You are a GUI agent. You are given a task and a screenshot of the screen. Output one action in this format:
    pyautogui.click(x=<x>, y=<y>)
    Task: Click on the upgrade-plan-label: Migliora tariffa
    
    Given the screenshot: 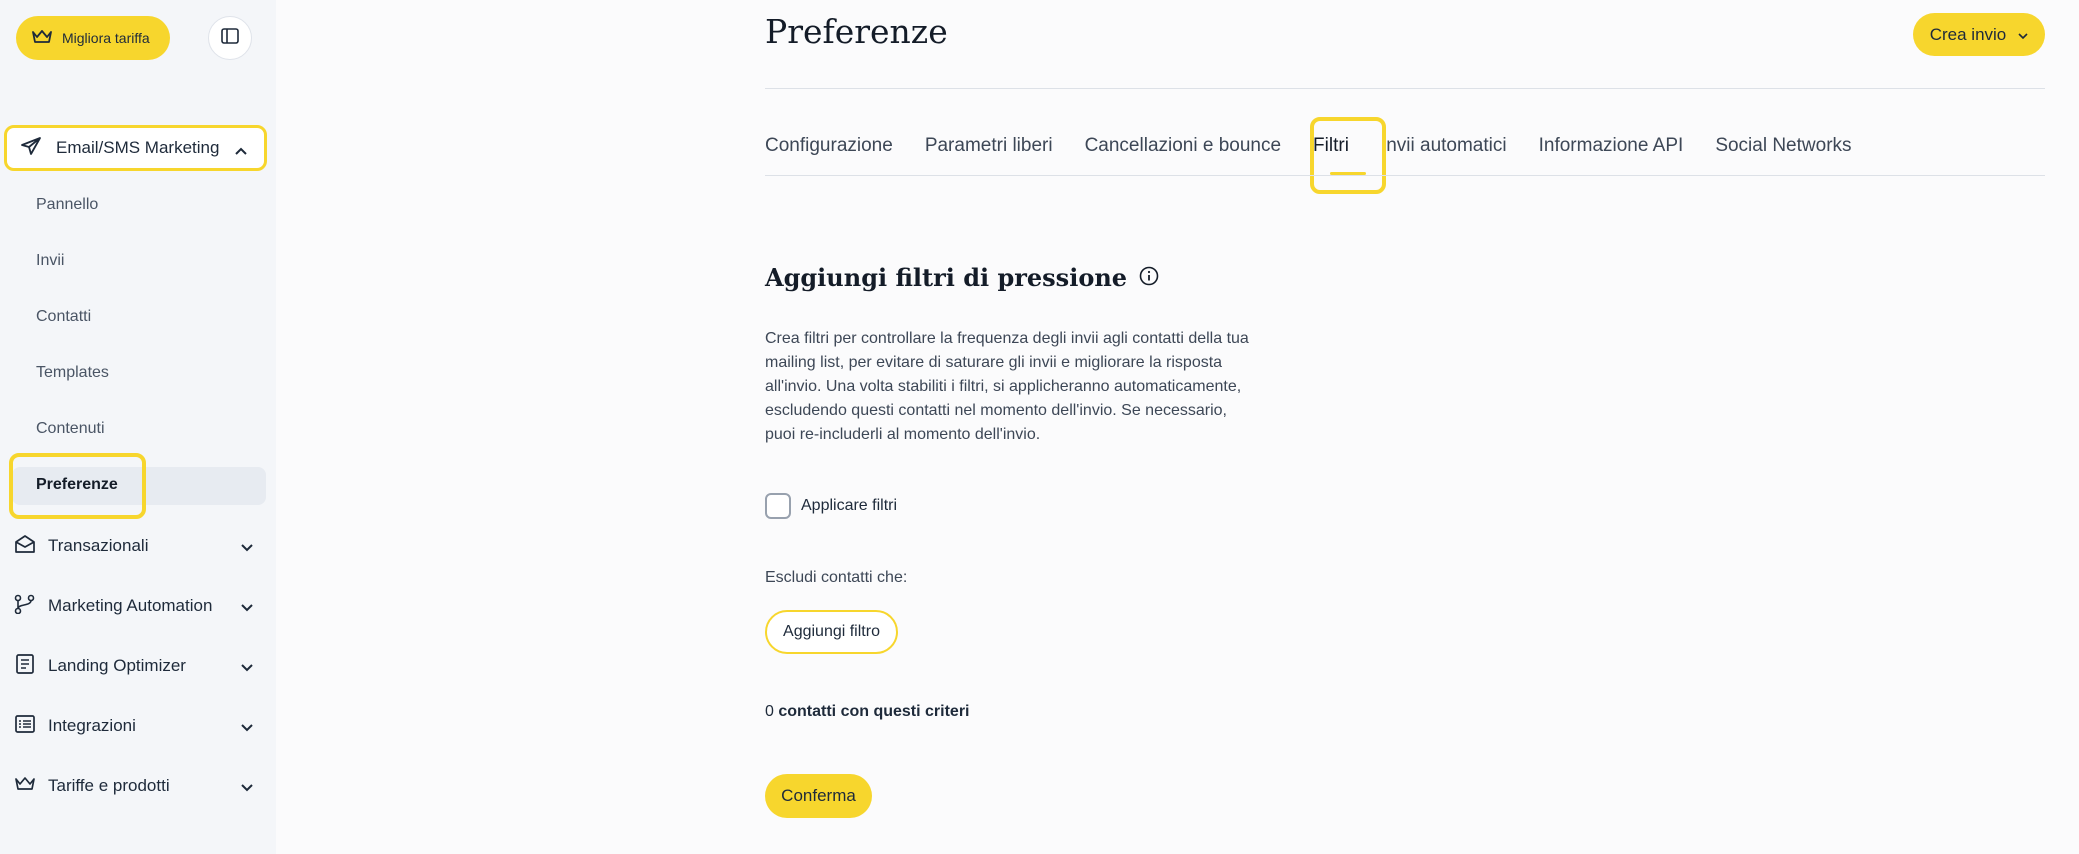 What is the action you would take?
    pyautogui.click(x=106, y=38)
    